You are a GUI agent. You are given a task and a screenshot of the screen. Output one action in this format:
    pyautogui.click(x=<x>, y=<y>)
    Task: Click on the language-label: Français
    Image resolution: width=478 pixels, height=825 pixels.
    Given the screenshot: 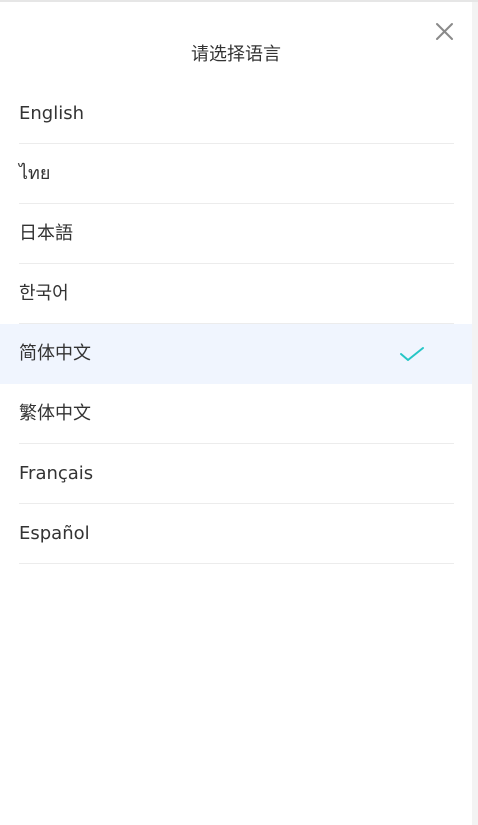 What is the action you would take?
    pyautogui.click(x=56, y=473)
    